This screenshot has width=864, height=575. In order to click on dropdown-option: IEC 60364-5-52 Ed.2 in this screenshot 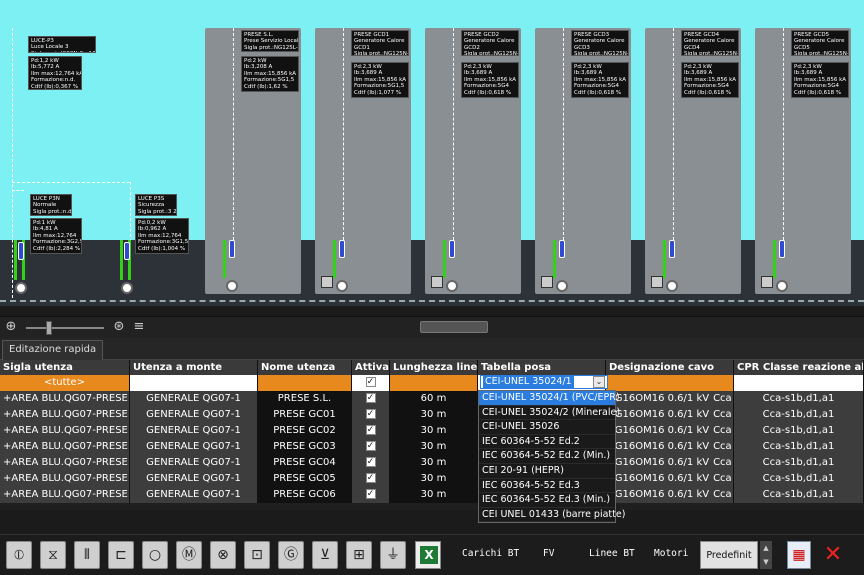, I will do `click(547, 442)`.